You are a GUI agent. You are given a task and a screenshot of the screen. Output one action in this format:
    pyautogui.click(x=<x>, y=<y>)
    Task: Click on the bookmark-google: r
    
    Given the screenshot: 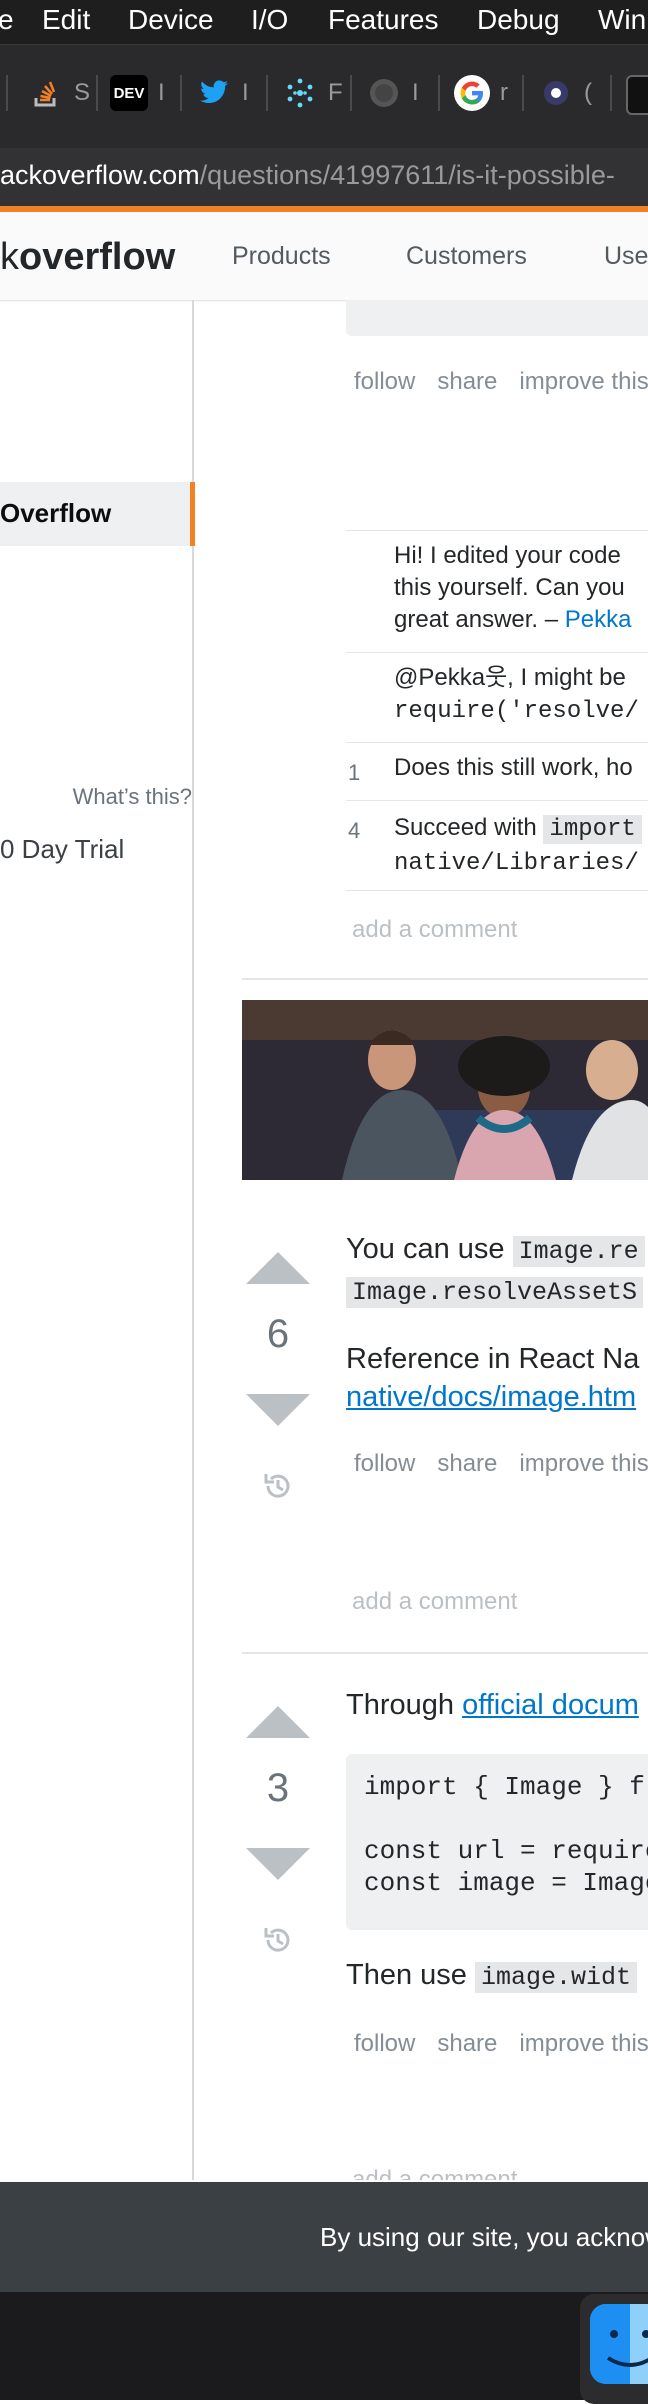 What is the action you would take?
    pyautogui.click(x=481, y=93)
    